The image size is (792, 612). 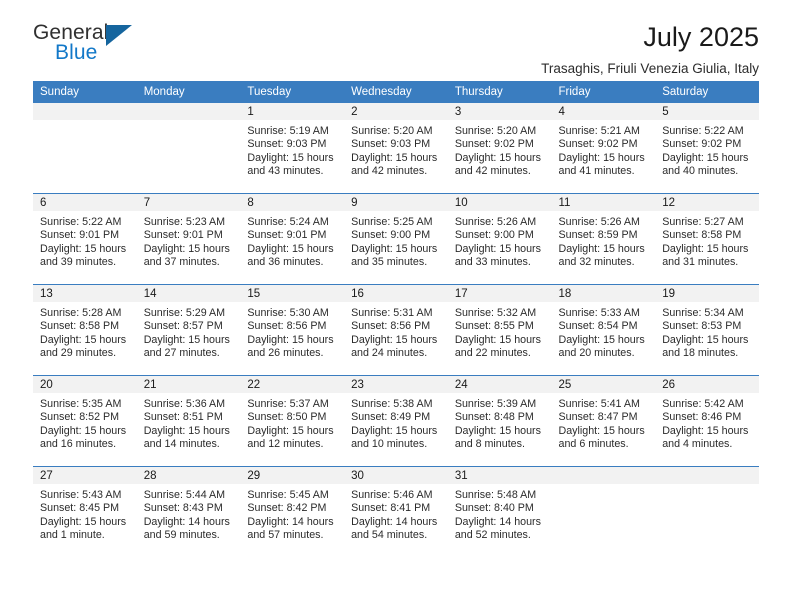 What do you see at coordinates (603, 384) in the screenshot?
I see `day-number: 25` at bounding box center [603, 384].